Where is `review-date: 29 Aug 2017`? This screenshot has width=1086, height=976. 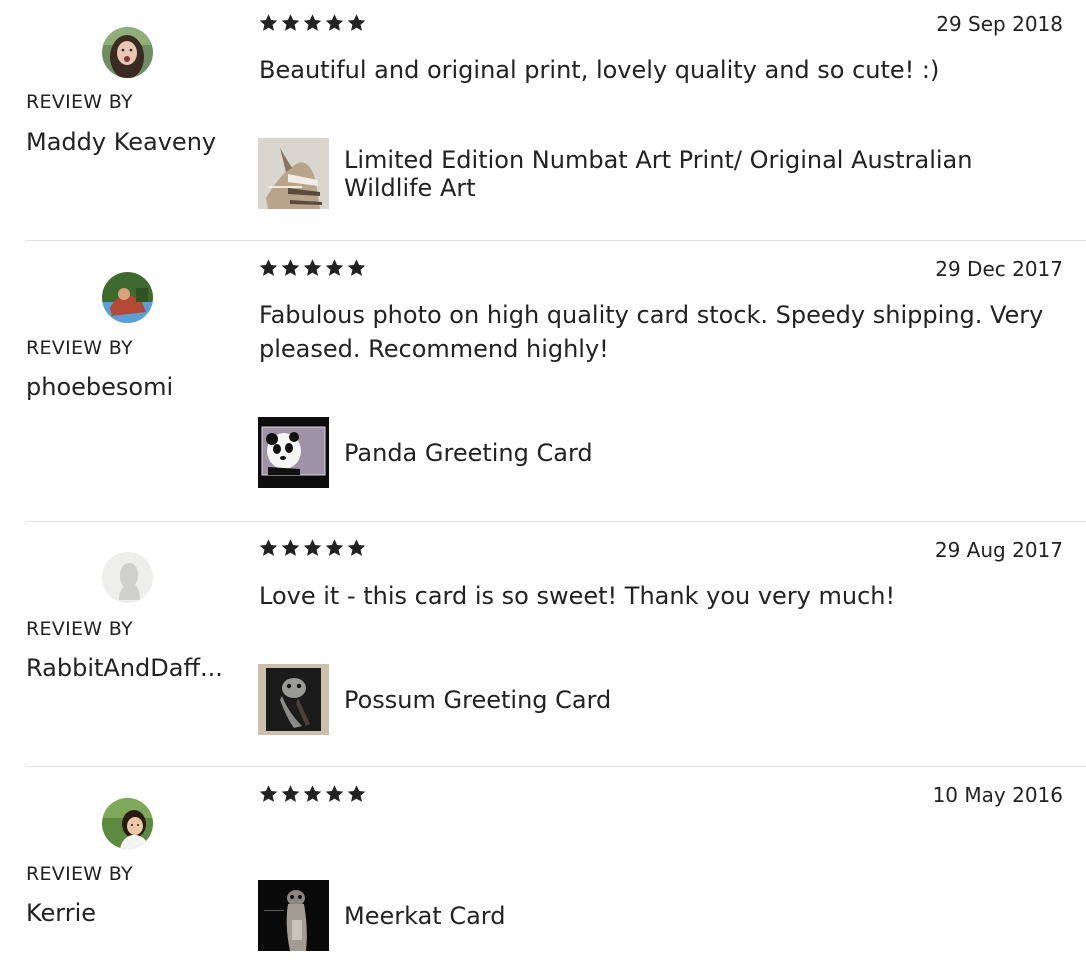
review-date: 29 Aug 2017 is located at coordinates (998, 550).